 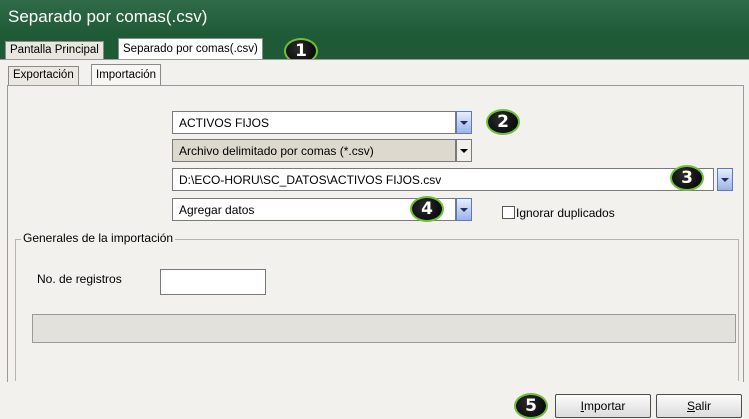 I want to click on tab-separado-por-comas: Separado por comas(.csv), so click(x=190, y=49).